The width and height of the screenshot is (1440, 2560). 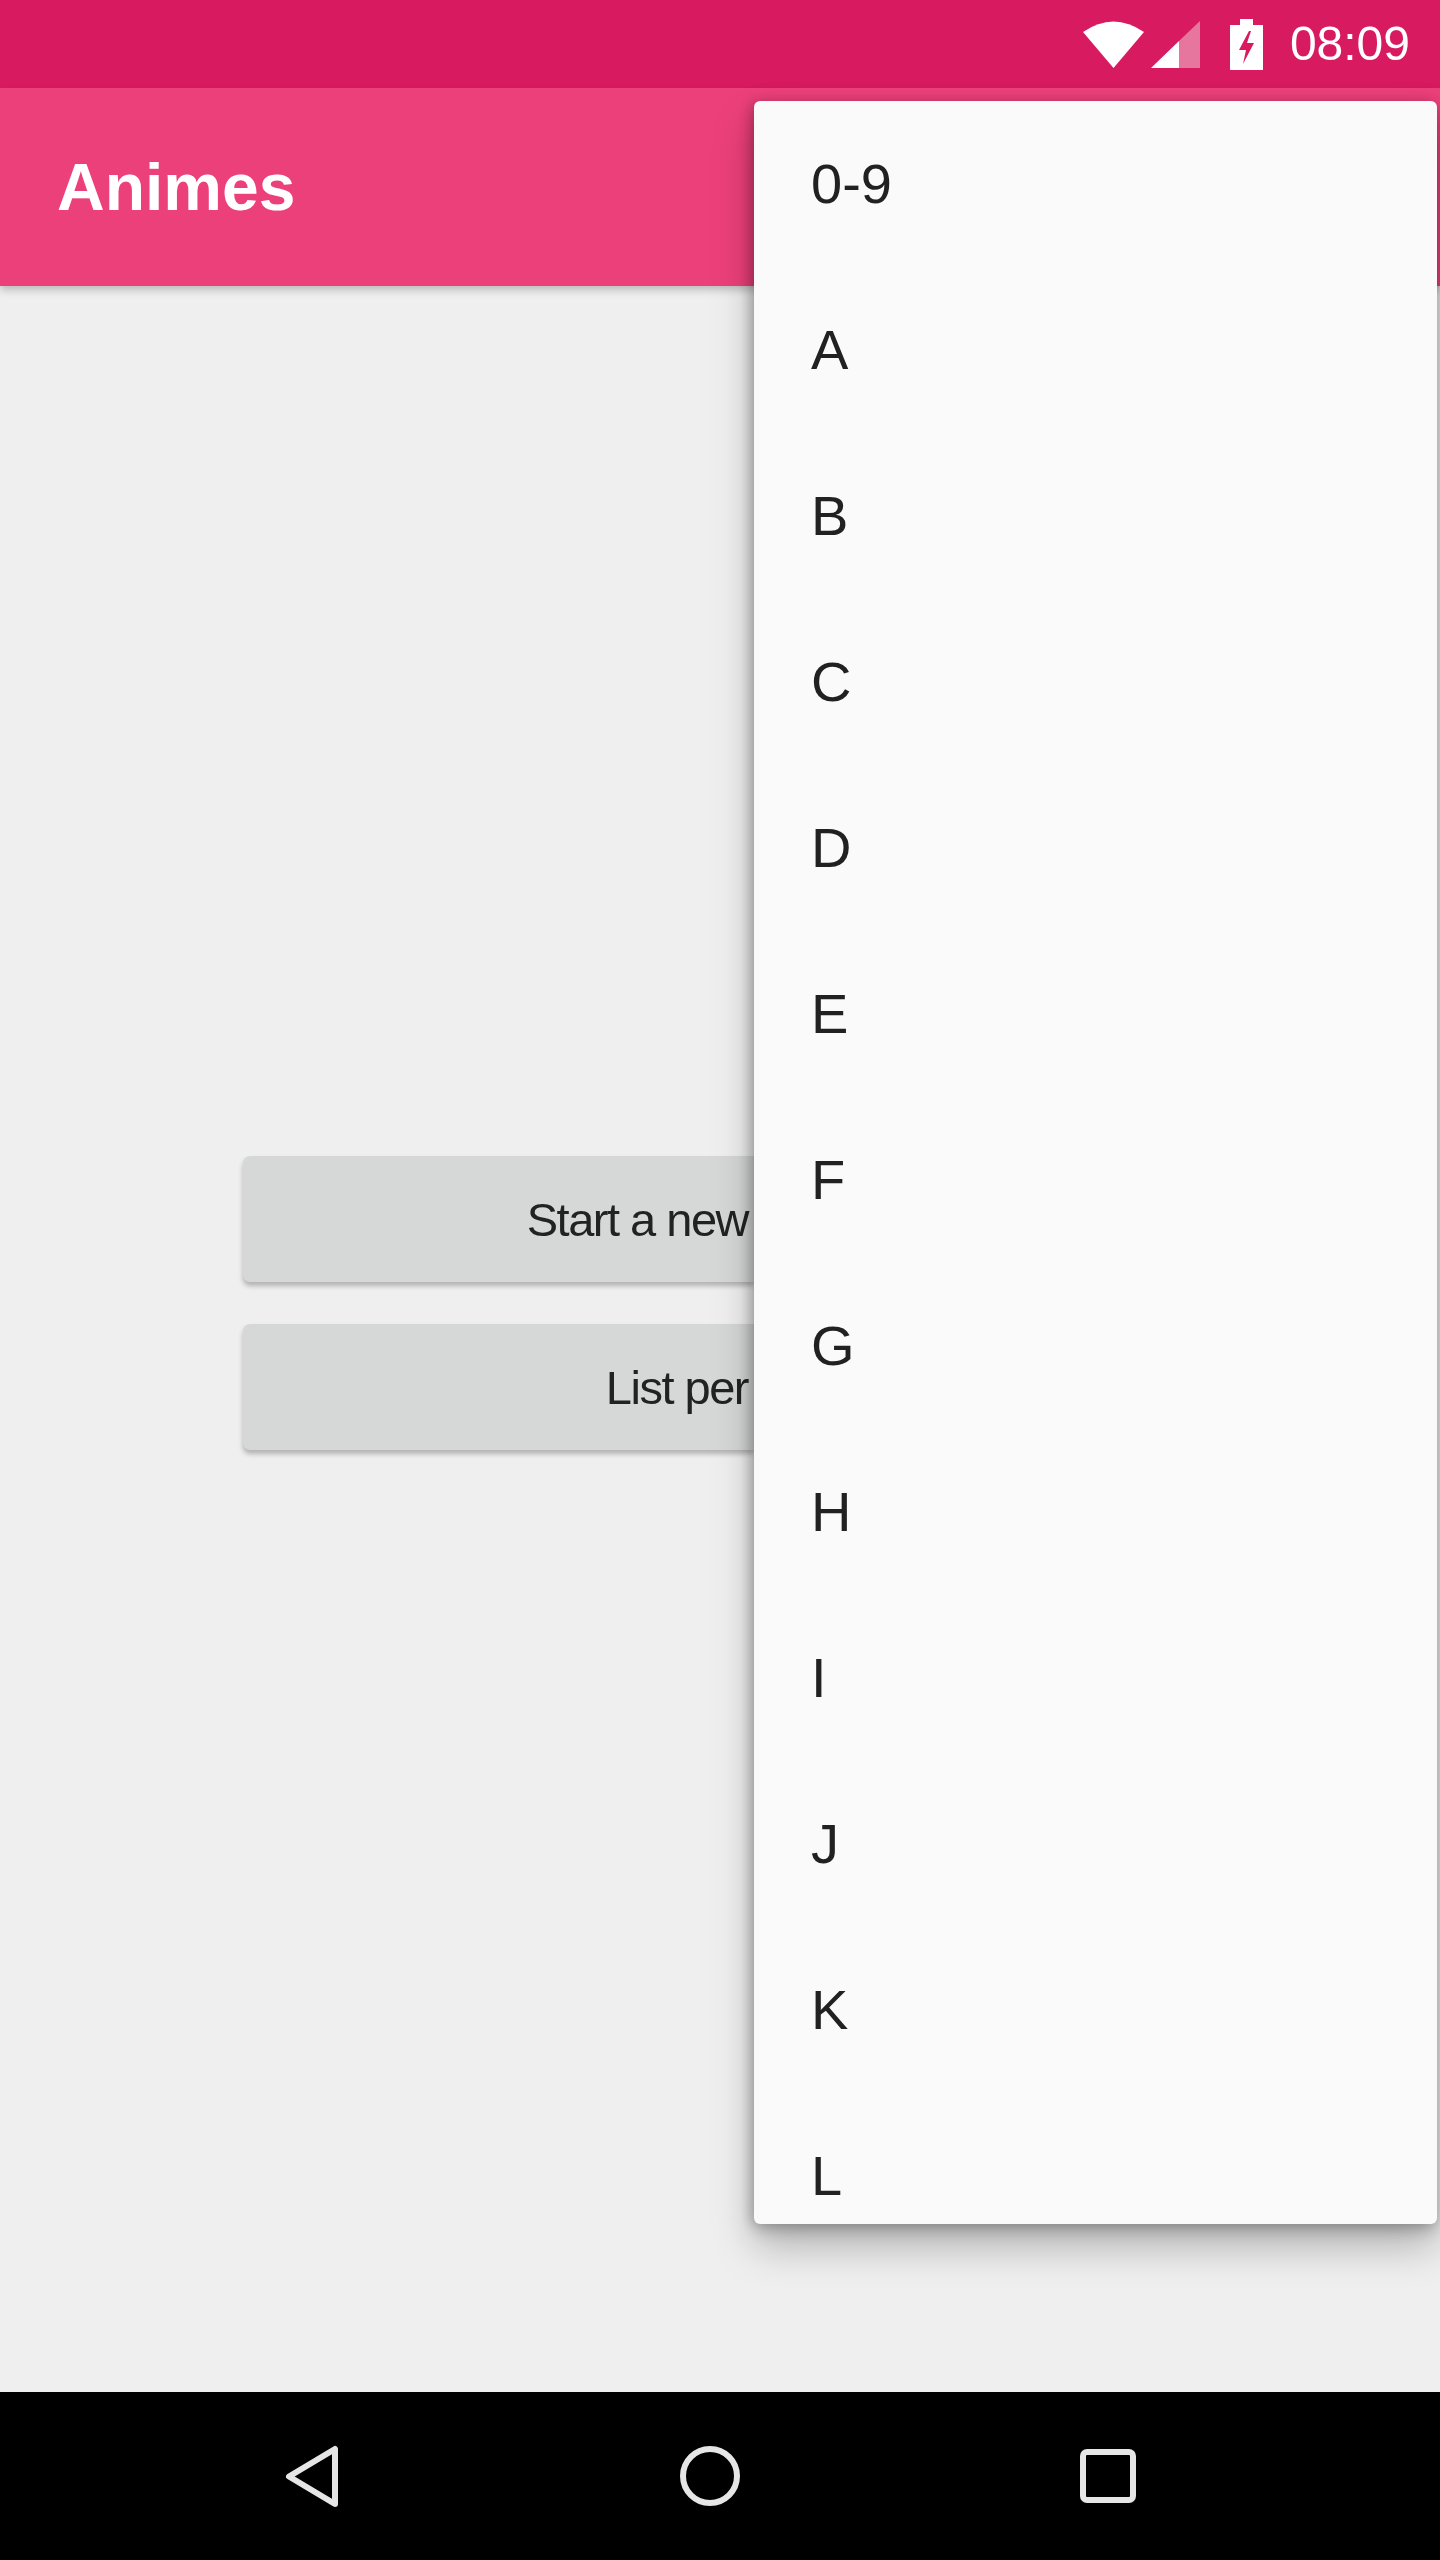 What do you see at coordinates (1095, 2158) in the screenshot?
I see `menu-item: L` at bounding box center [1095, 2158].